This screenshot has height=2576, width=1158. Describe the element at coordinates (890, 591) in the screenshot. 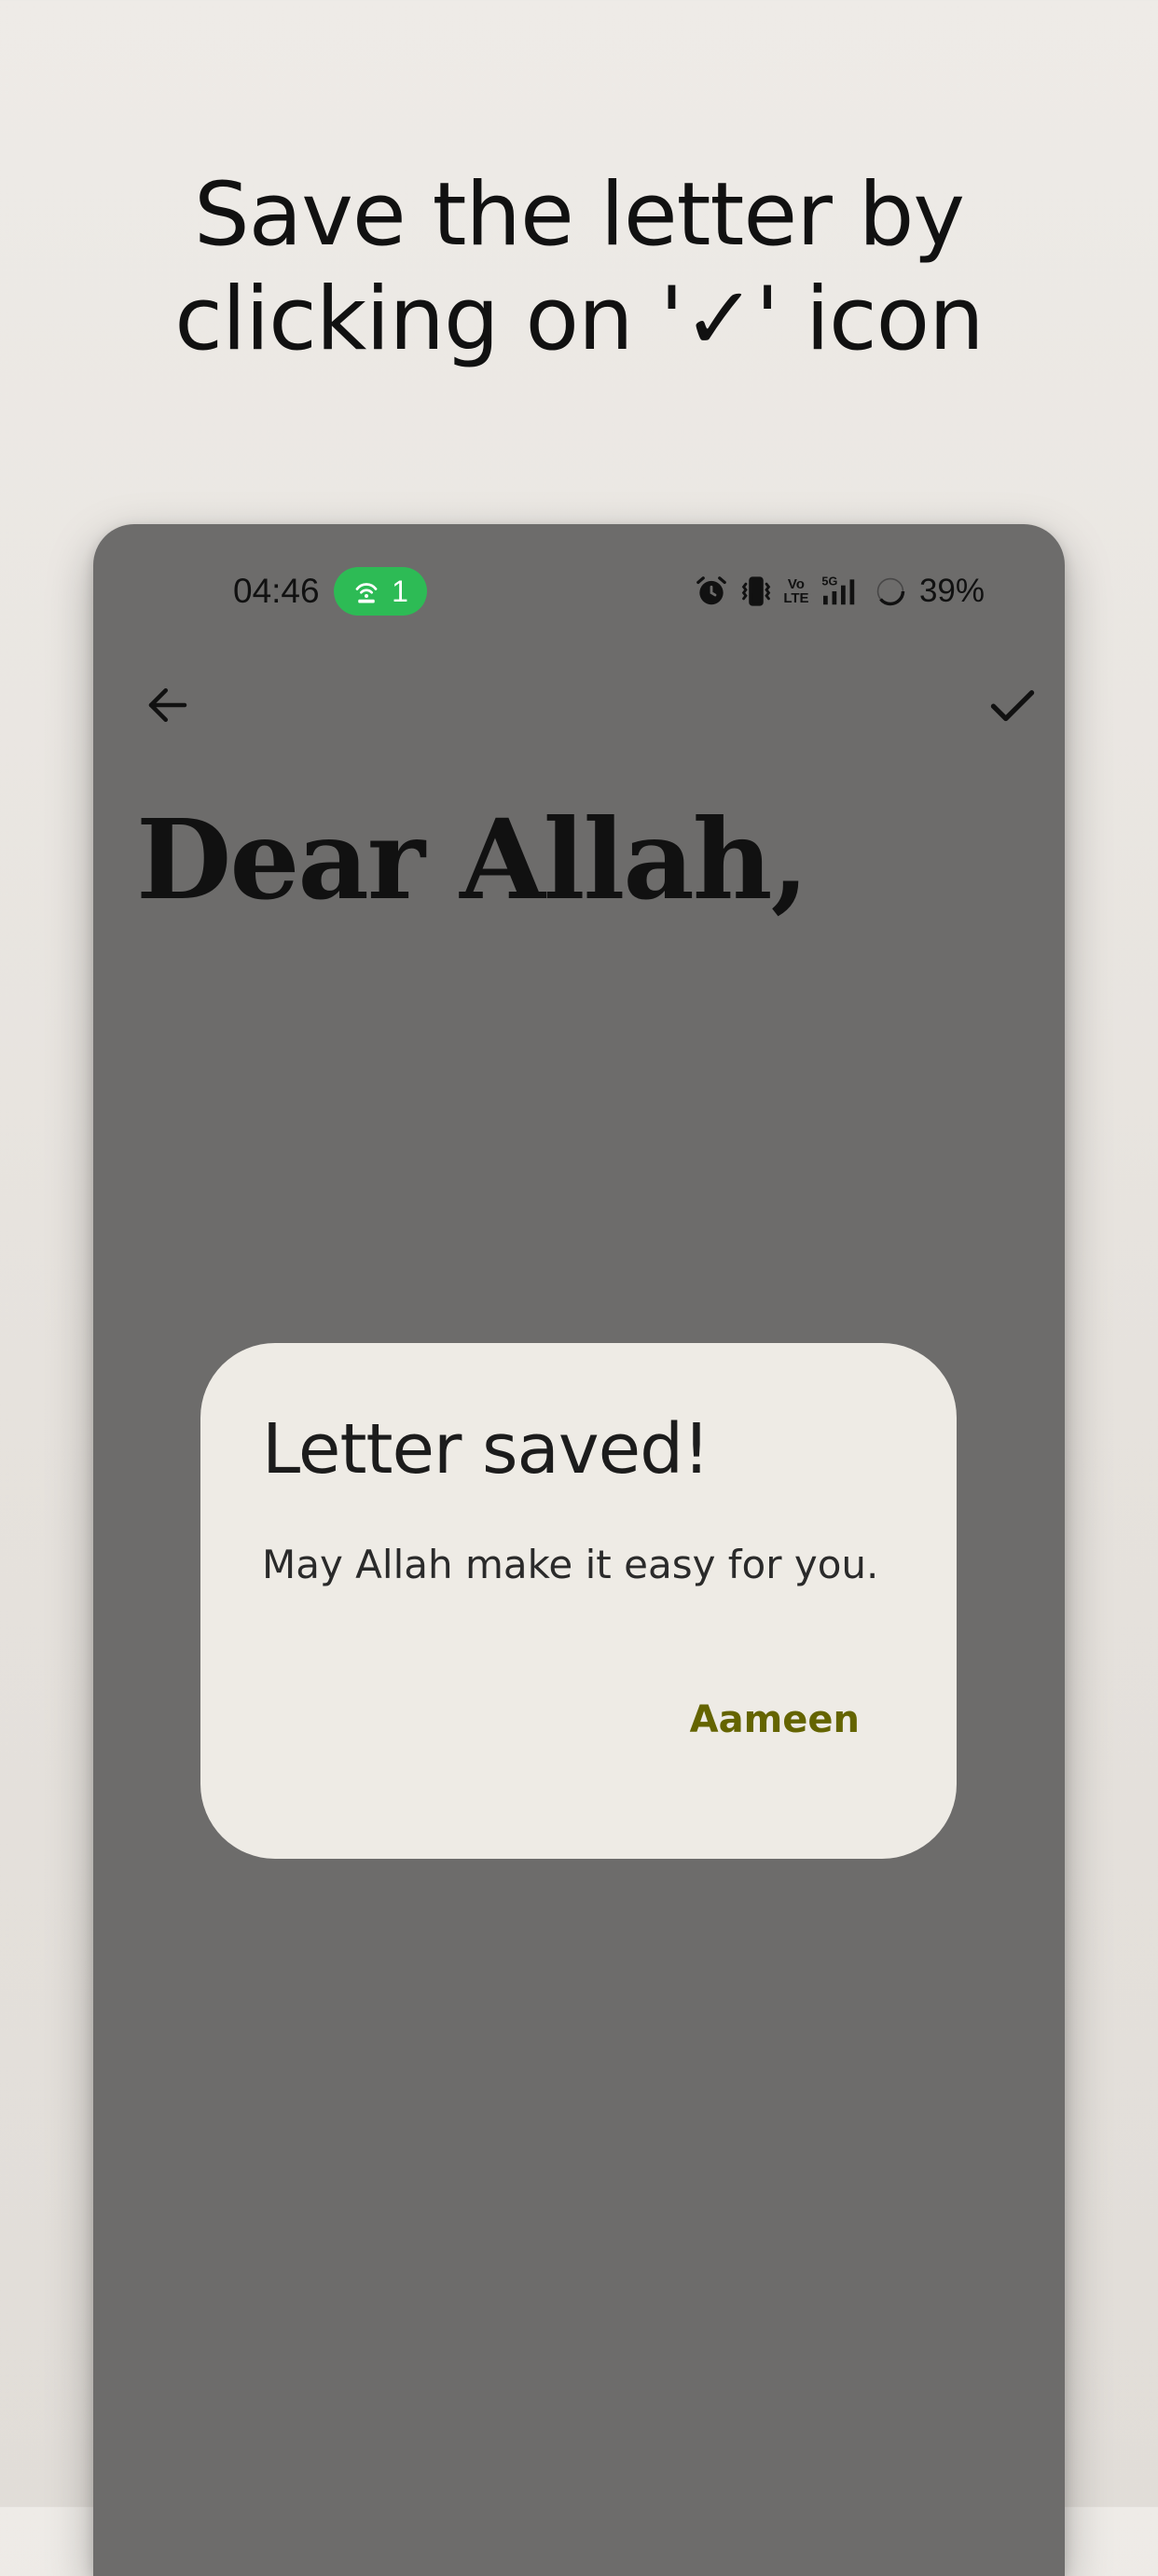

I see `battery-ring-icon` at that location.